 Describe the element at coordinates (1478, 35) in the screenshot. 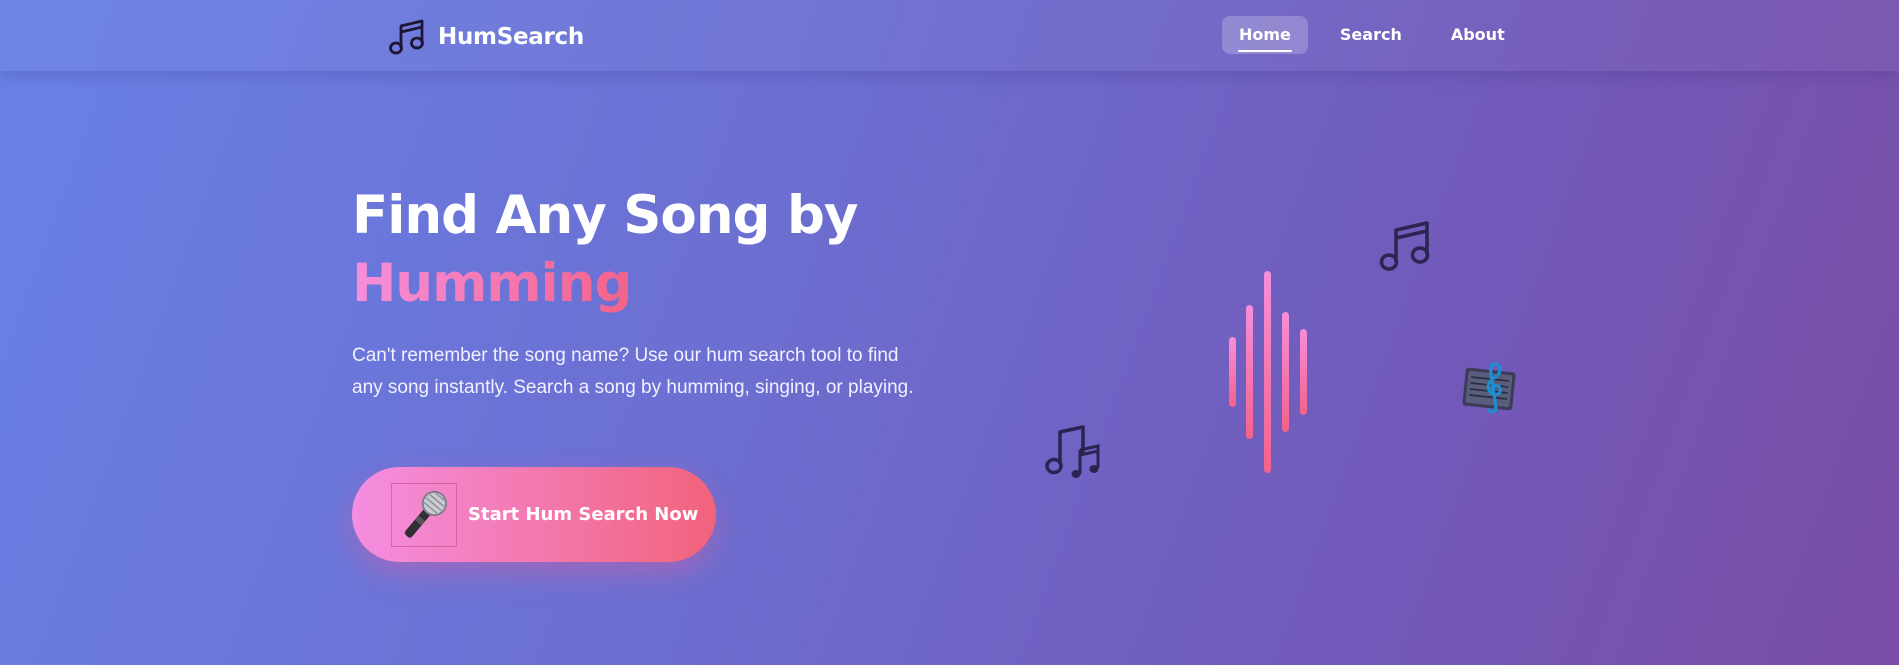

I see `nav-item-about: About` at that location.